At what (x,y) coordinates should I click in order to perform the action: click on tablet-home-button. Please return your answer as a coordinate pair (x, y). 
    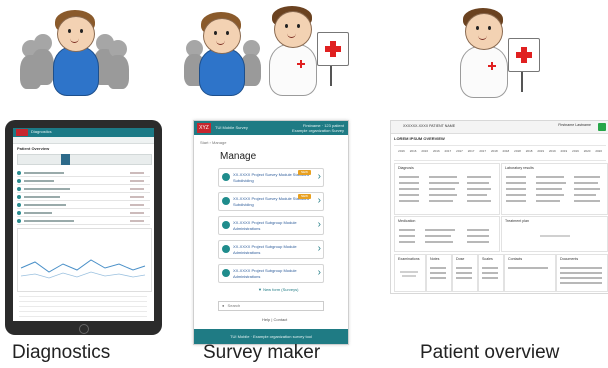
    Looking at the image, I should click on (84, 329).